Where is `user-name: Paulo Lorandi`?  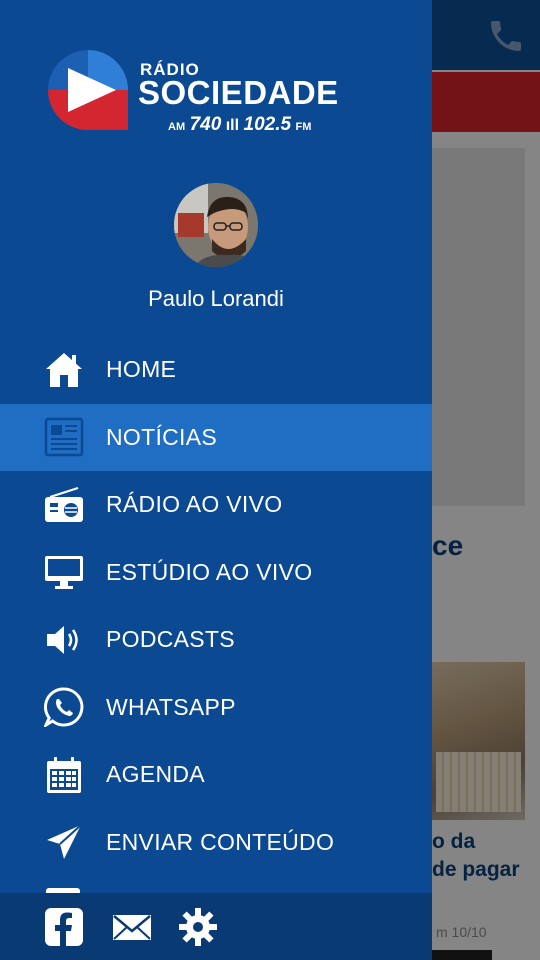
user-name: Paulo Lorandi is located at coordinates (216, 299).